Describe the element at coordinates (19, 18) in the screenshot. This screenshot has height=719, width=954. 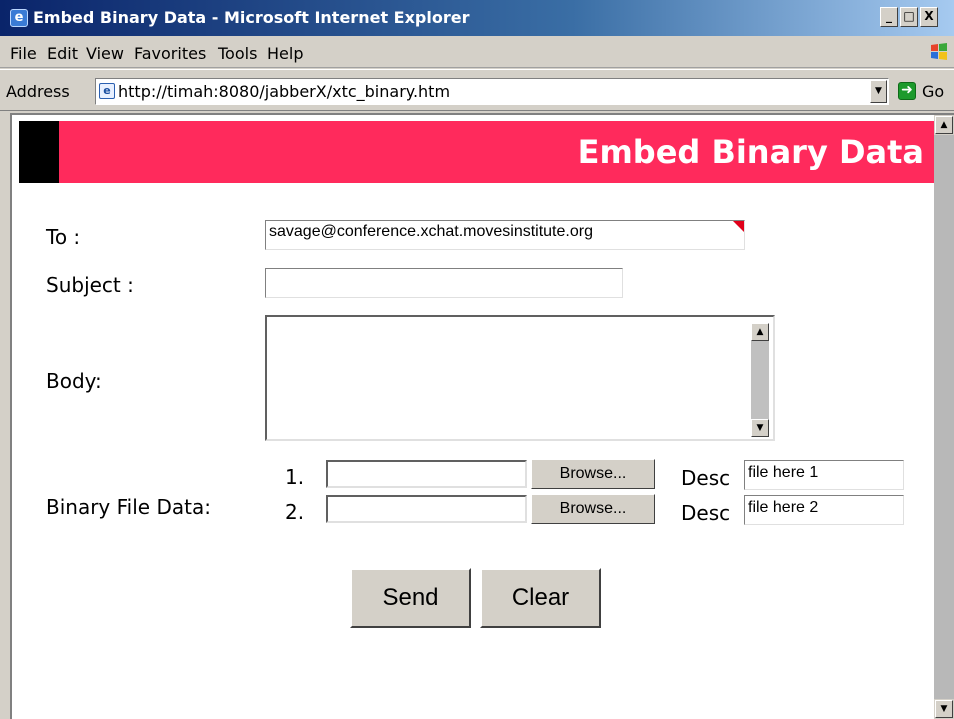
I see `ie-icon: e` at that location.